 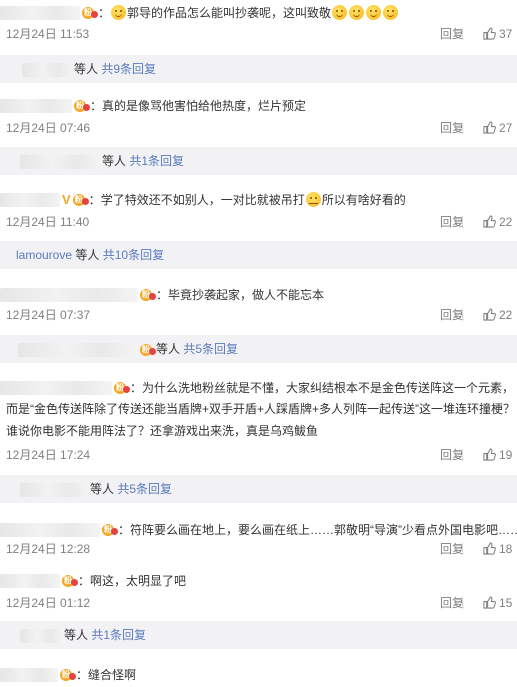 I want to click on sub-replies-bar: 粉等人 共5条回复, so click(x=258, y=349).